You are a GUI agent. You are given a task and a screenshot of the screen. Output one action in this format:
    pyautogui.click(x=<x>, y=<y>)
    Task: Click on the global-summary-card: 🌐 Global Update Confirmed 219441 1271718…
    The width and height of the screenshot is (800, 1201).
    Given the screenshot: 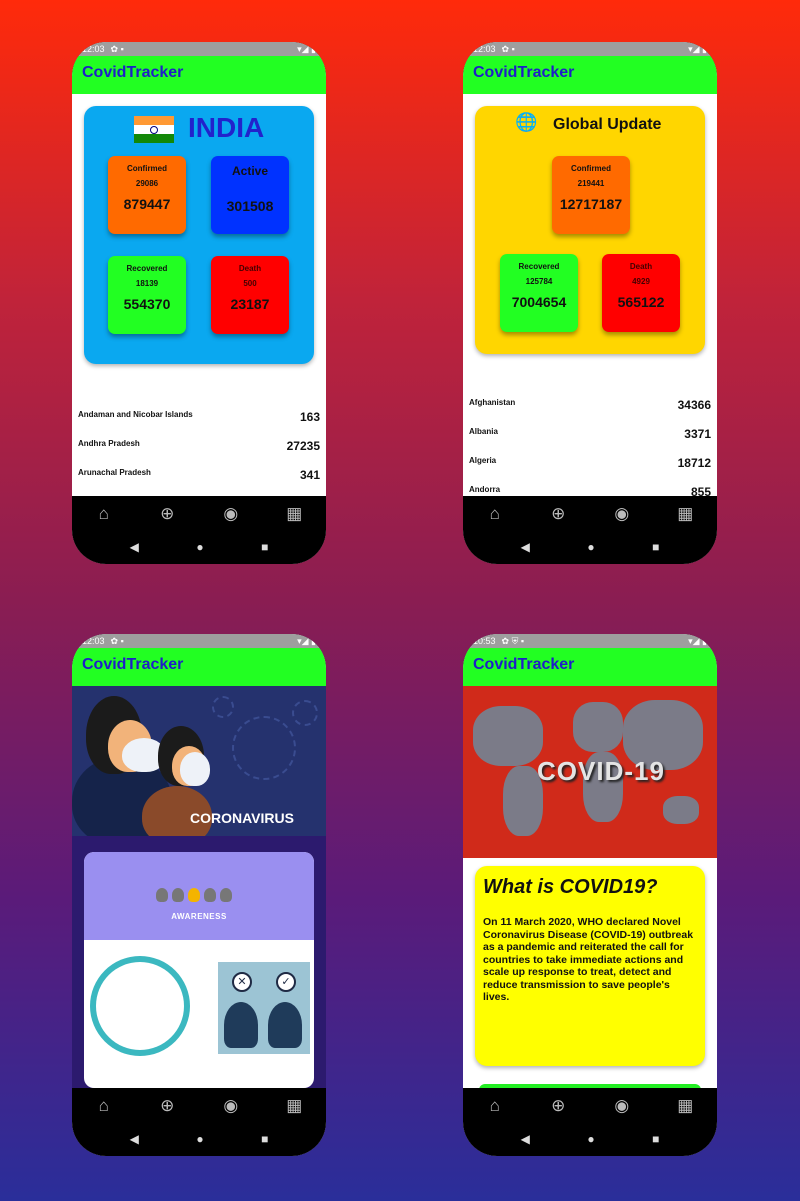 What is the action you would take?
    pyautogui.click(x=590, y=230)
    